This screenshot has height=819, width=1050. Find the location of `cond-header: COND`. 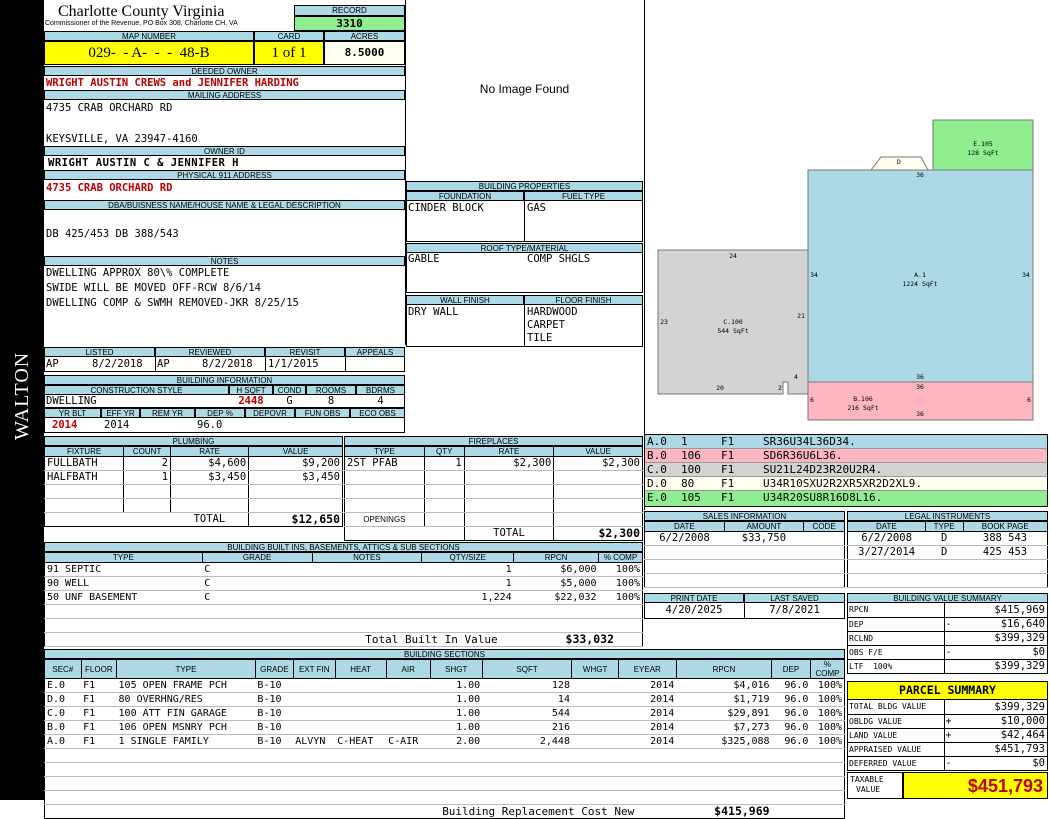

cond-header: COND is located at coordinates (289, 390).